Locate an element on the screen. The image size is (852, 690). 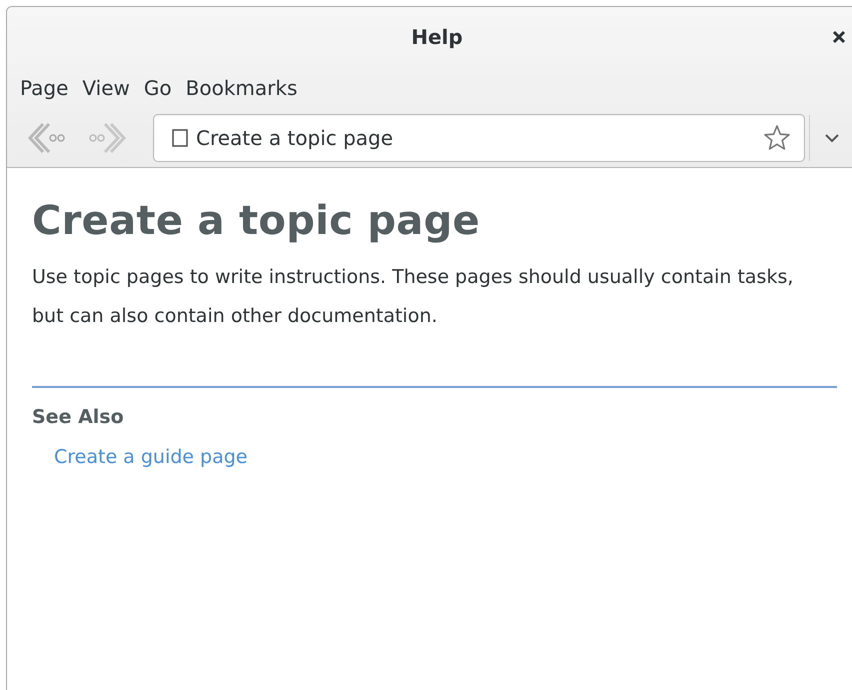
menu-item: Page is located at coordinates (44, 88).